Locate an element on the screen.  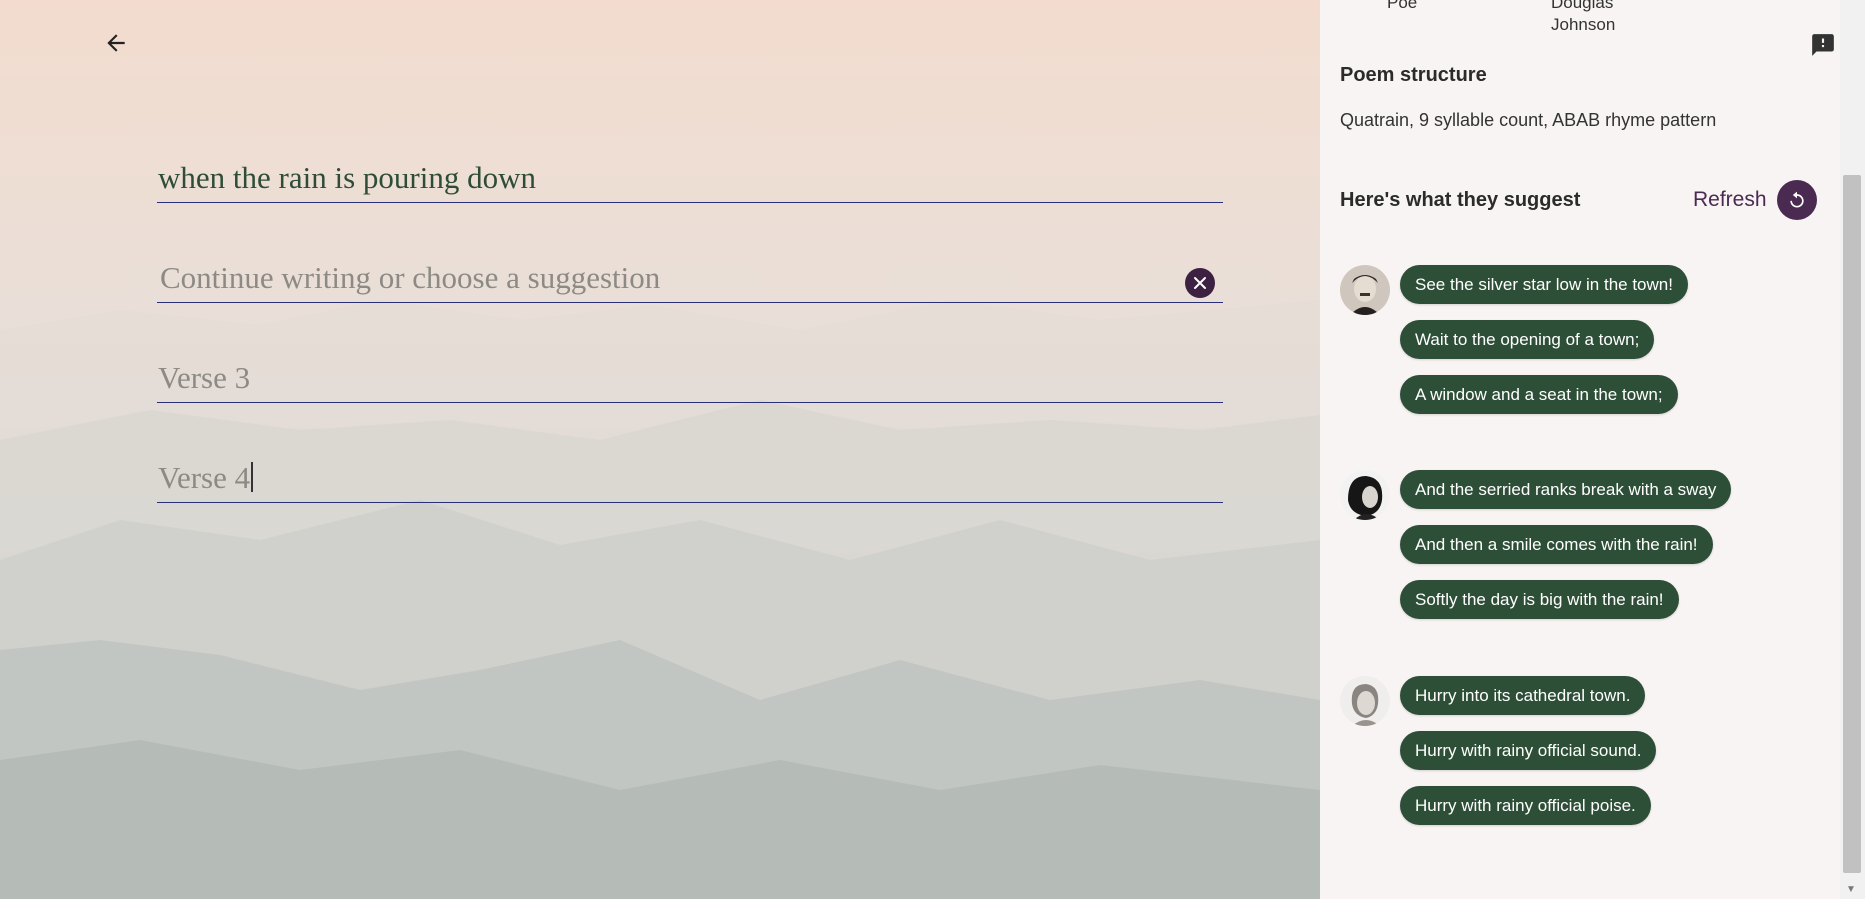
refresh-button: Refresh is located at coordinates (1755, 200).